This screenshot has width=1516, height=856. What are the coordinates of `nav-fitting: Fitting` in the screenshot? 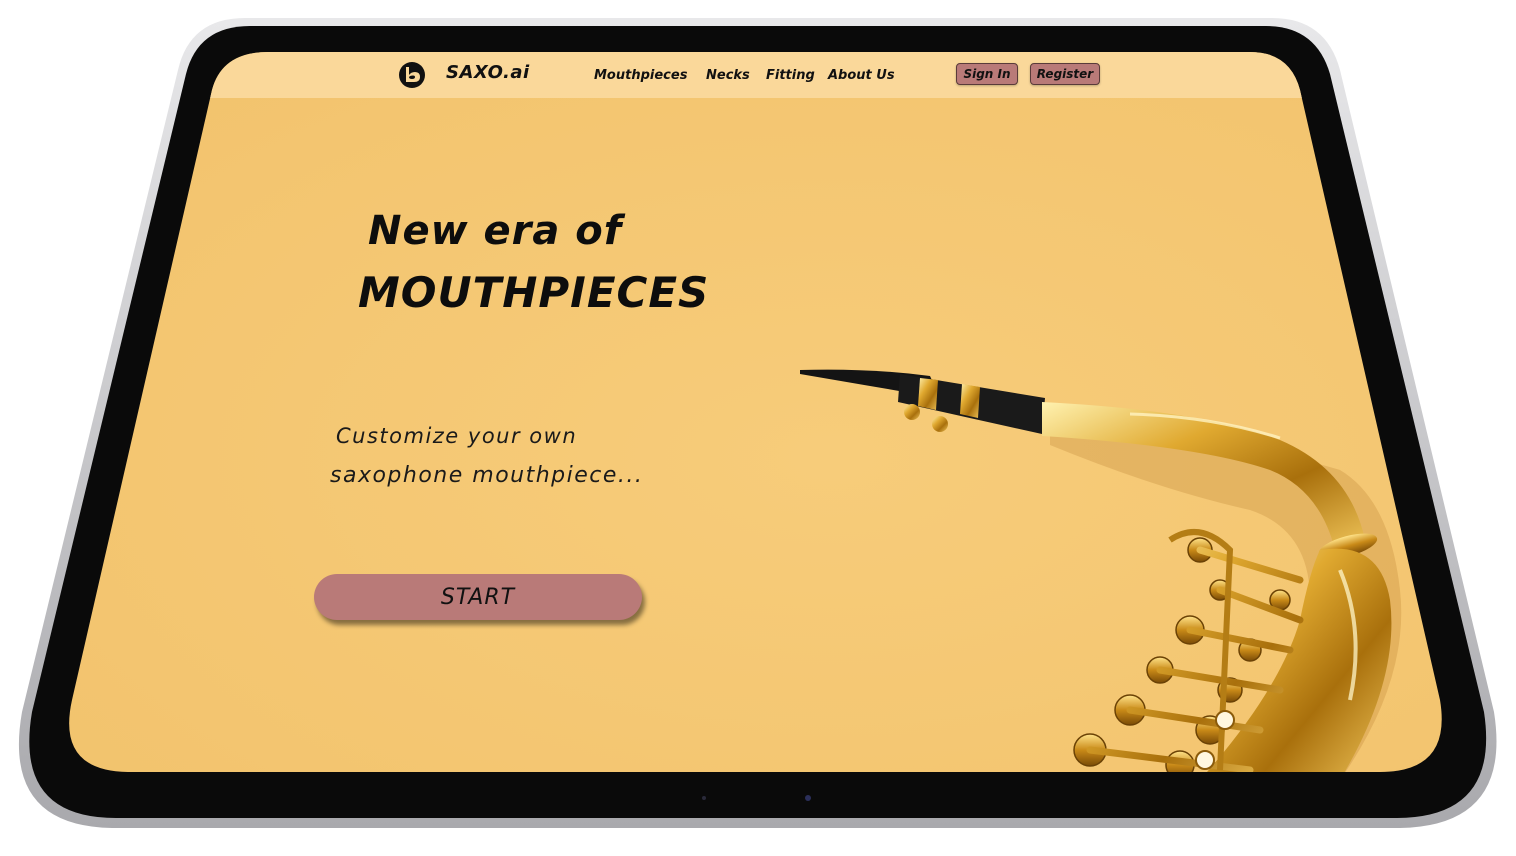 It's located at (790, 75).